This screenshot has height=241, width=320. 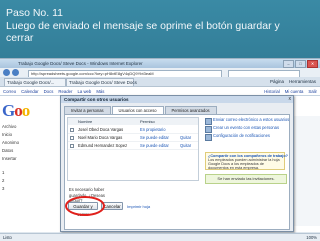 I want to click on nav-link-history: Historial, so click(x=272, y=91).